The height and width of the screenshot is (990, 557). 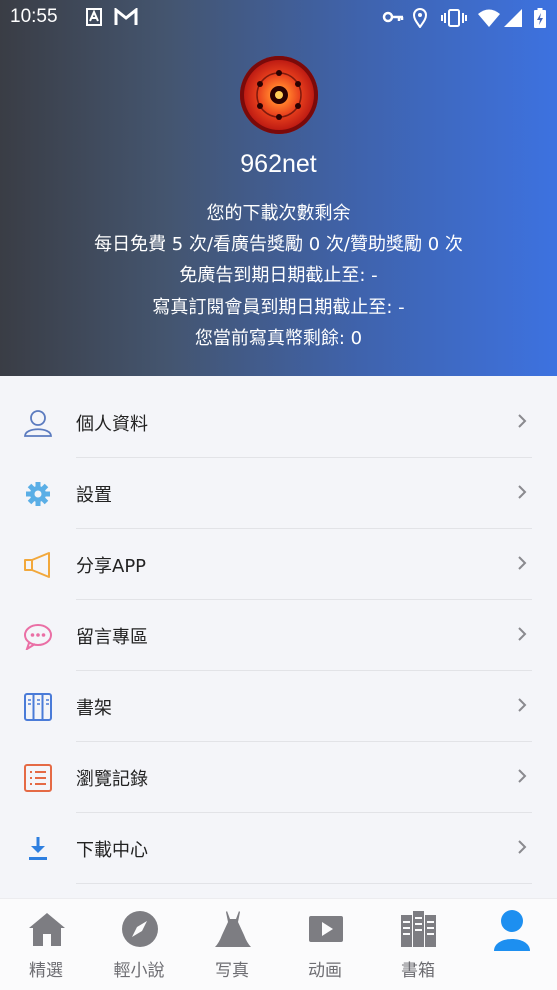 I want to click on menu-item-label: 個人資料, so click(x=112, y=424).